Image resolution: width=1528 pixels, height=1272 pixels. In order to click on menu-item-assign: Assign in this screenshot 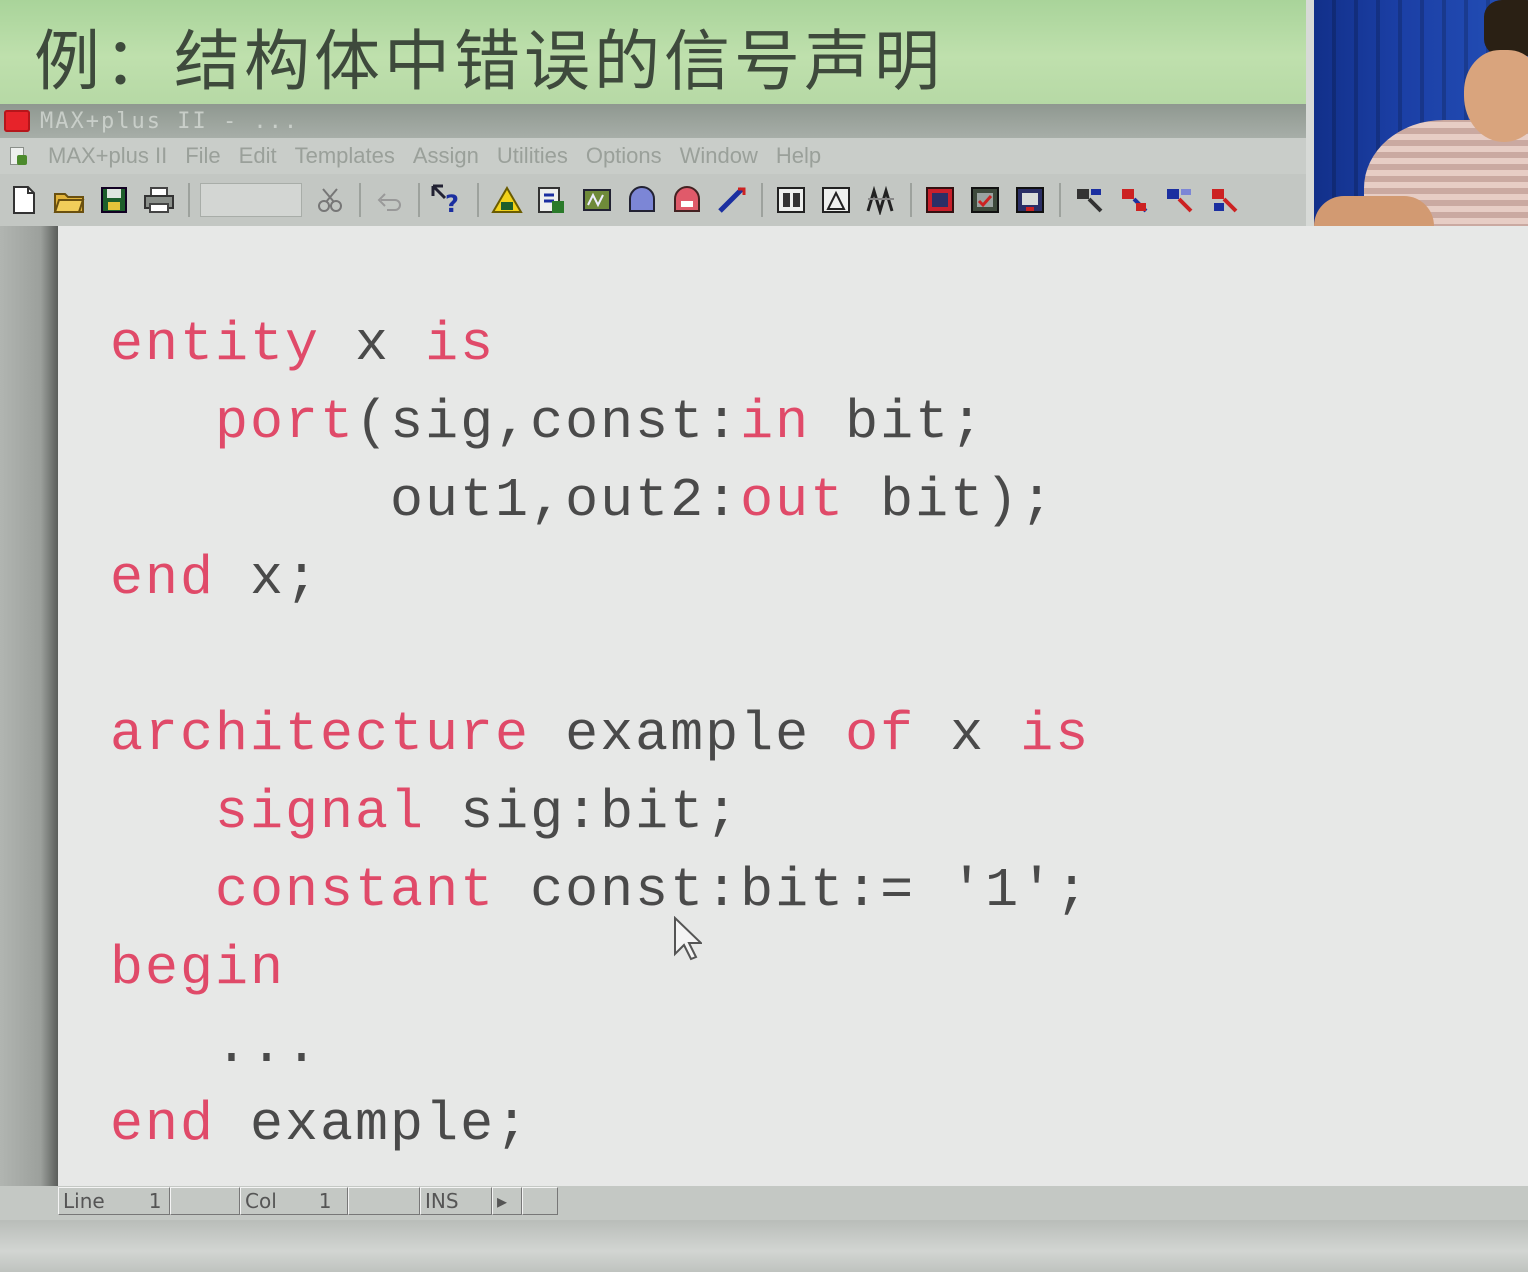, I will do `click(446, 156)`.